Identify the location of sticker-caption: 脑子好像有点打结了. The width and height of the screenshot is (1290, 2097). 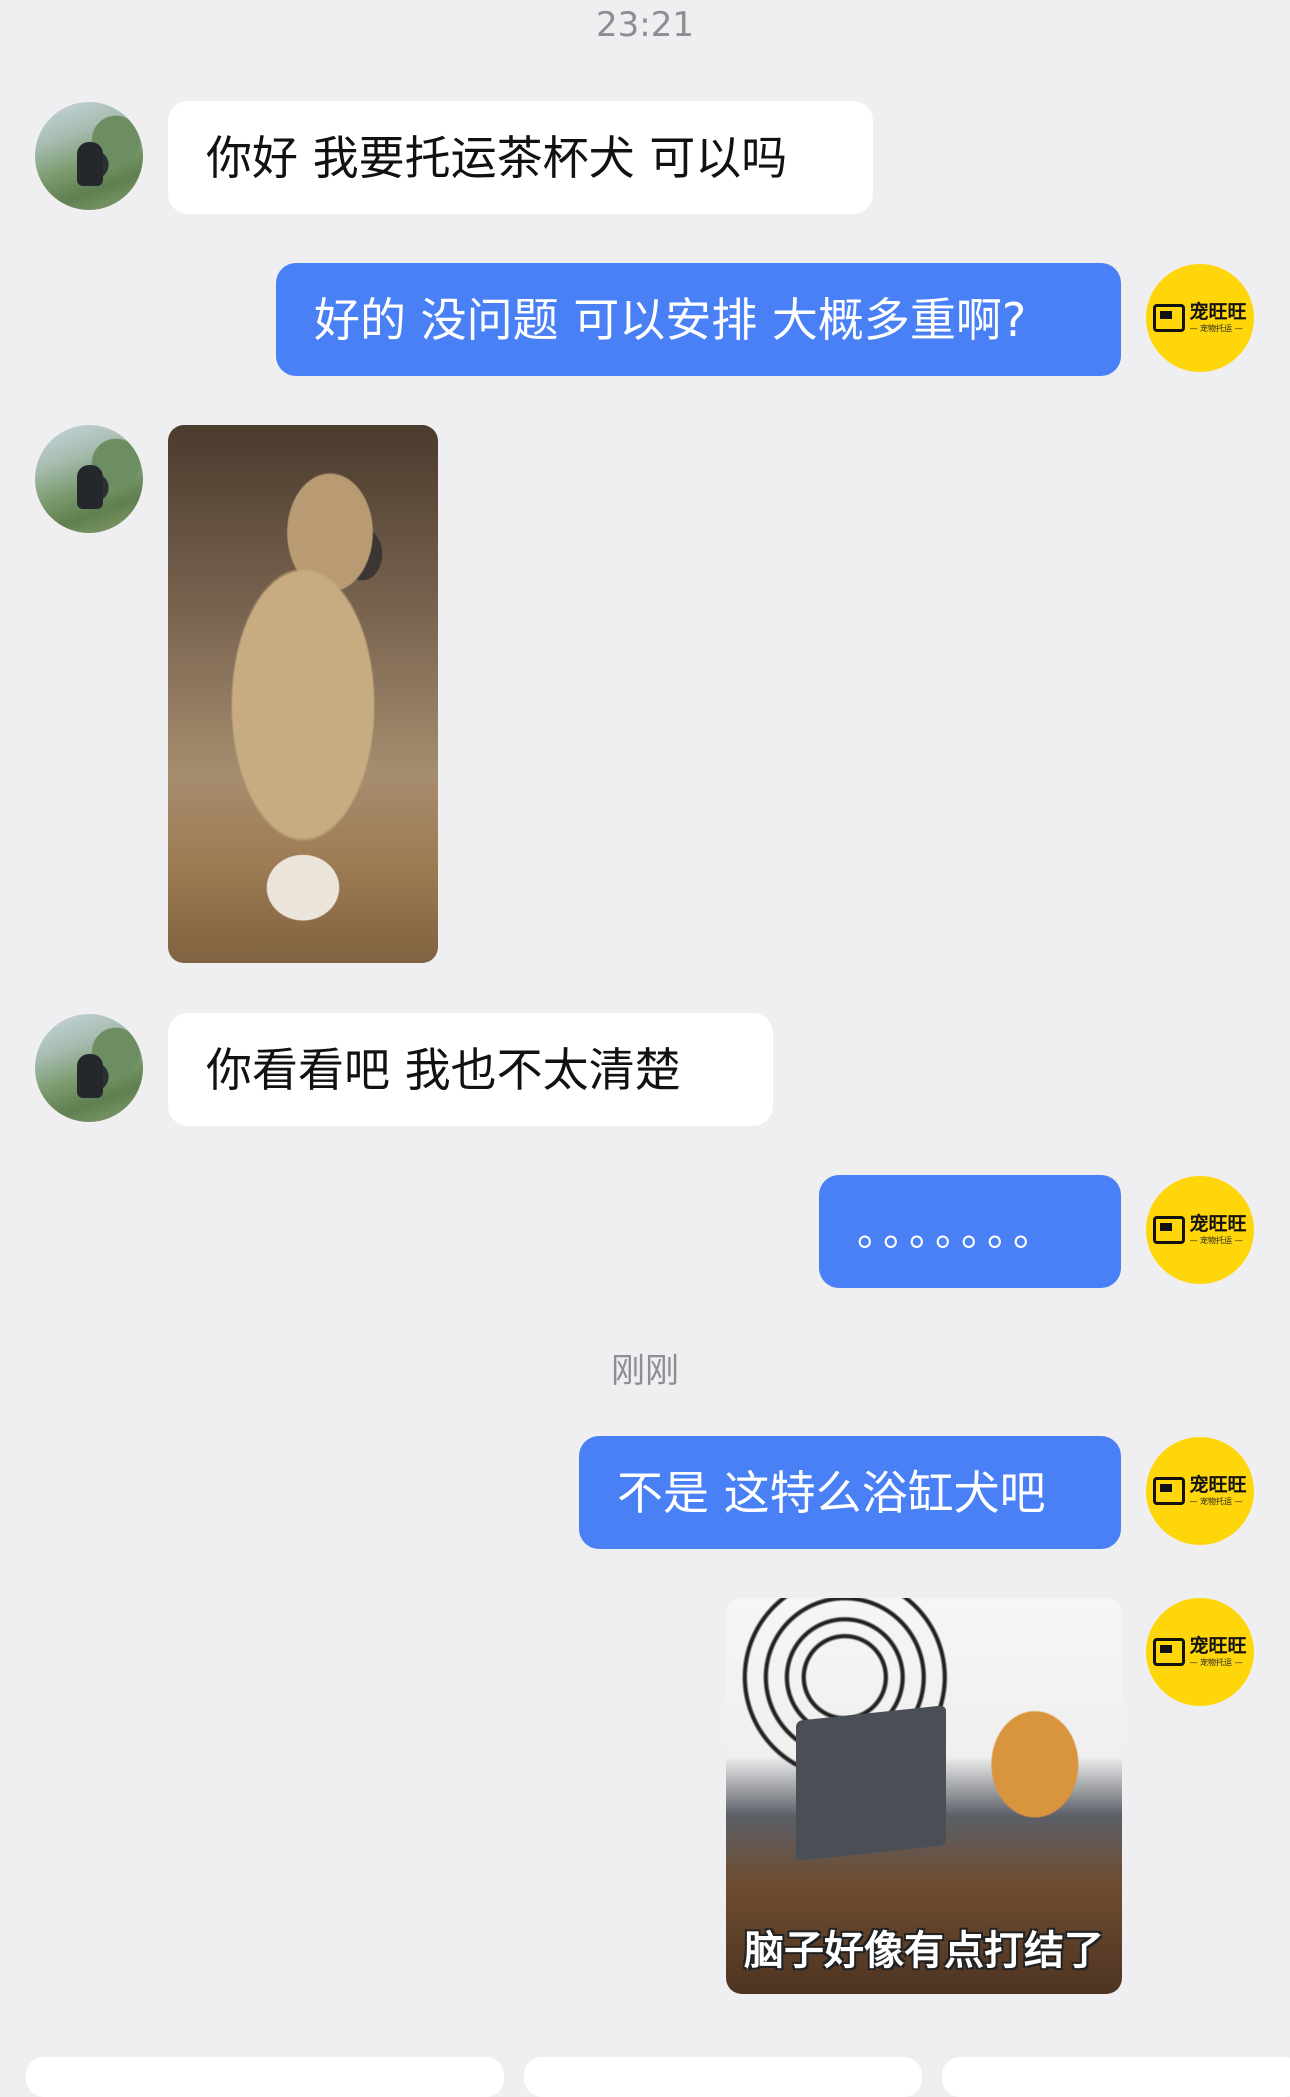
(924, 1951).